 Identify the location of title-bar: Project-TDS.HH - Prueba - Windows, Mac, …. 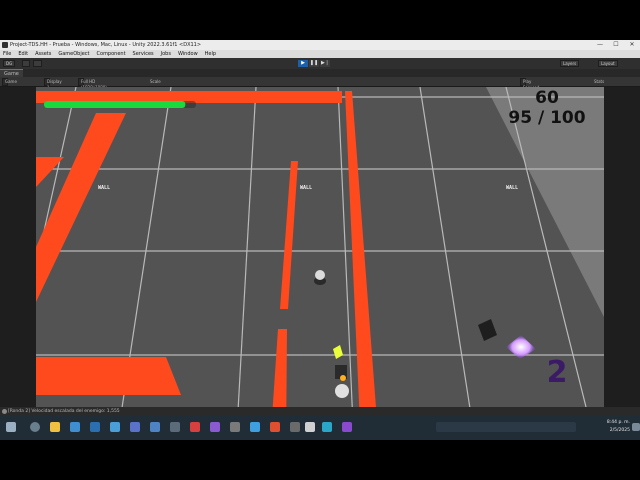
(320, 45).